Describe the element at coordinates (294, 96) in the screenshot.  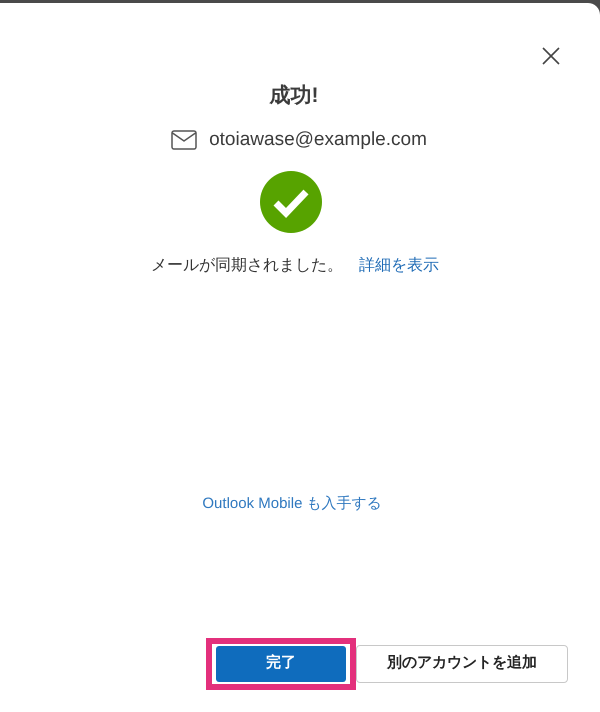
I see `dialog-title: 成功!` at that location.